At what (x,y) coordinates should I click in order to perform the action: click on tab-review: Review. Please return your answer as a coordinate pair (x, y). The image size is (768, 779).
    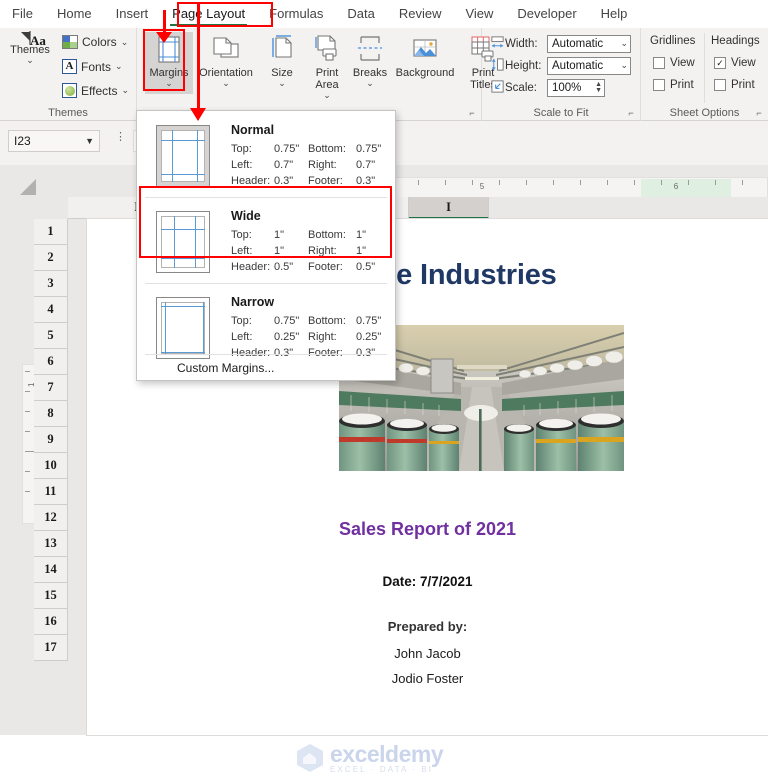
    Looking at the image, I should click on (420, 14).